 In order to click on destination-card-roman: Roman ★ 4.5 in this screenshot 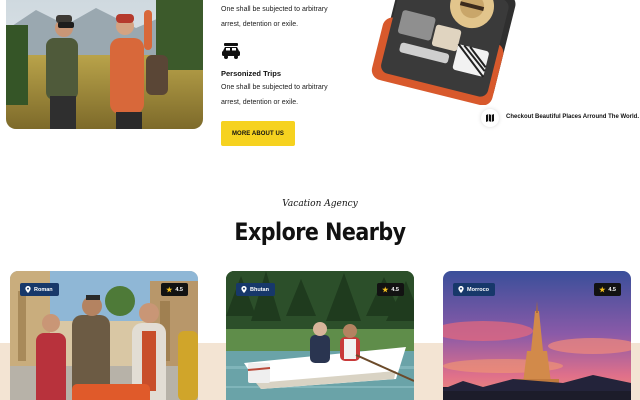, I will do `click(104, 335)`.